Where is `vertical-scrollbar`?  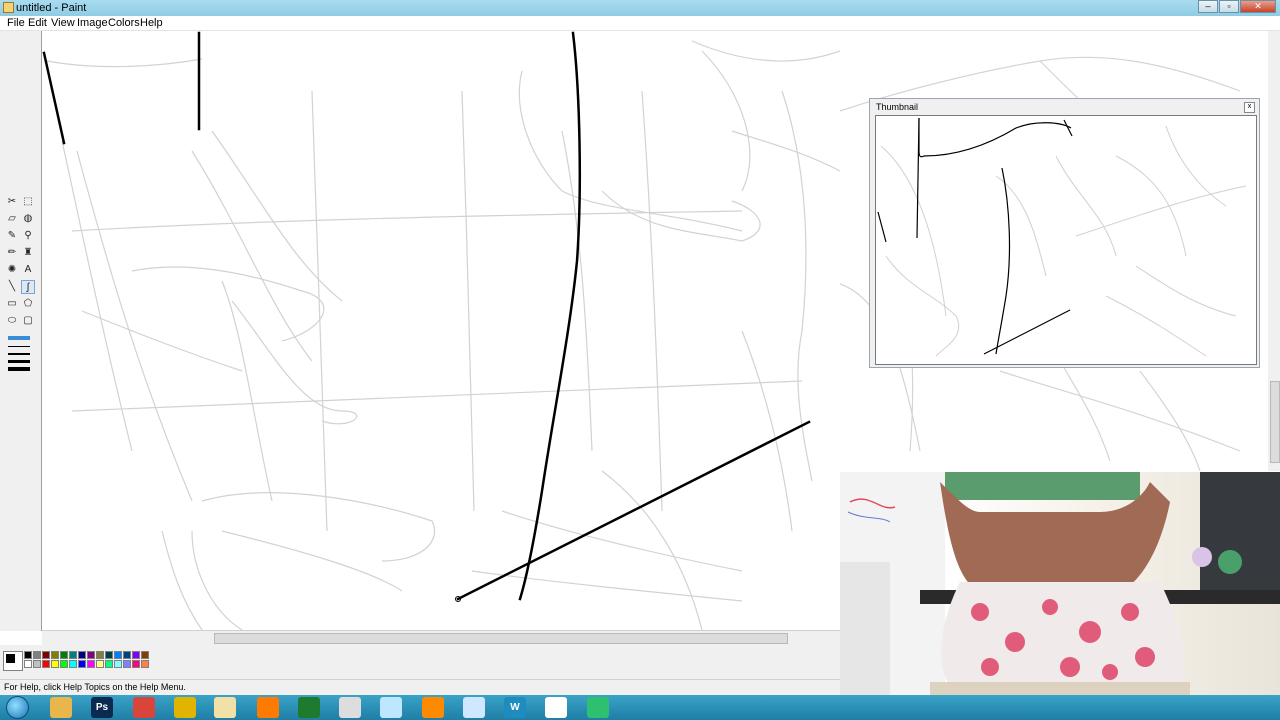 vertical-scrollbar is located at coordinates (1274, 251).